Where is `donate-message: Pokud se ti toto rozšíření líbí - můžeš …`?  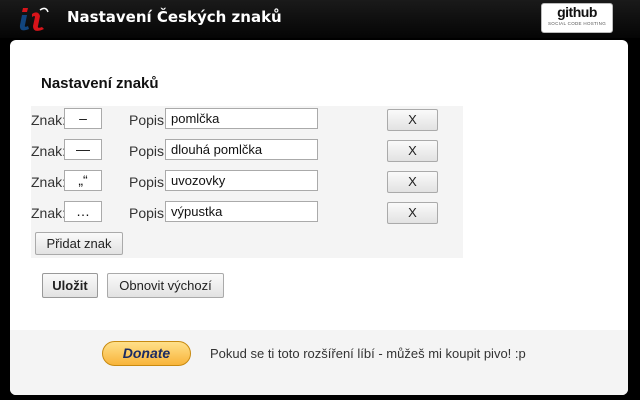 donate-message: Pokud se ti toto rozšíření líbí - můžeš … is located at coordinates (368, 353).